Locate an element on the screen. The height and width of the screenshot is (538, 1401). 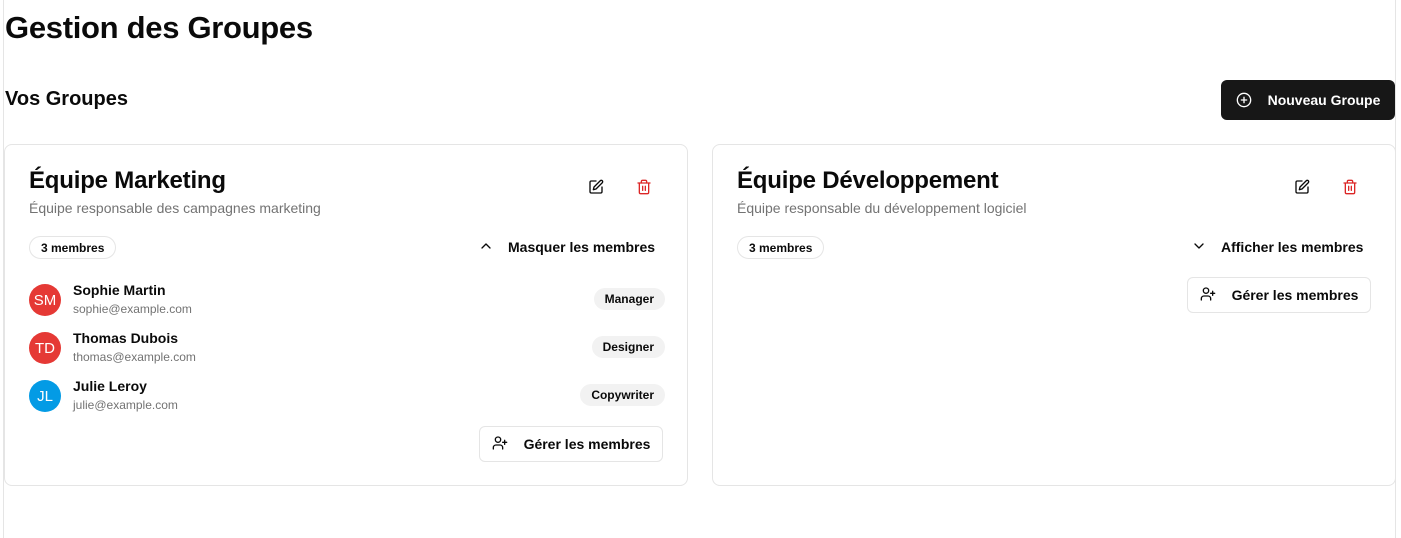
role-badge: Copywriter is located at coordinates (622, 395).